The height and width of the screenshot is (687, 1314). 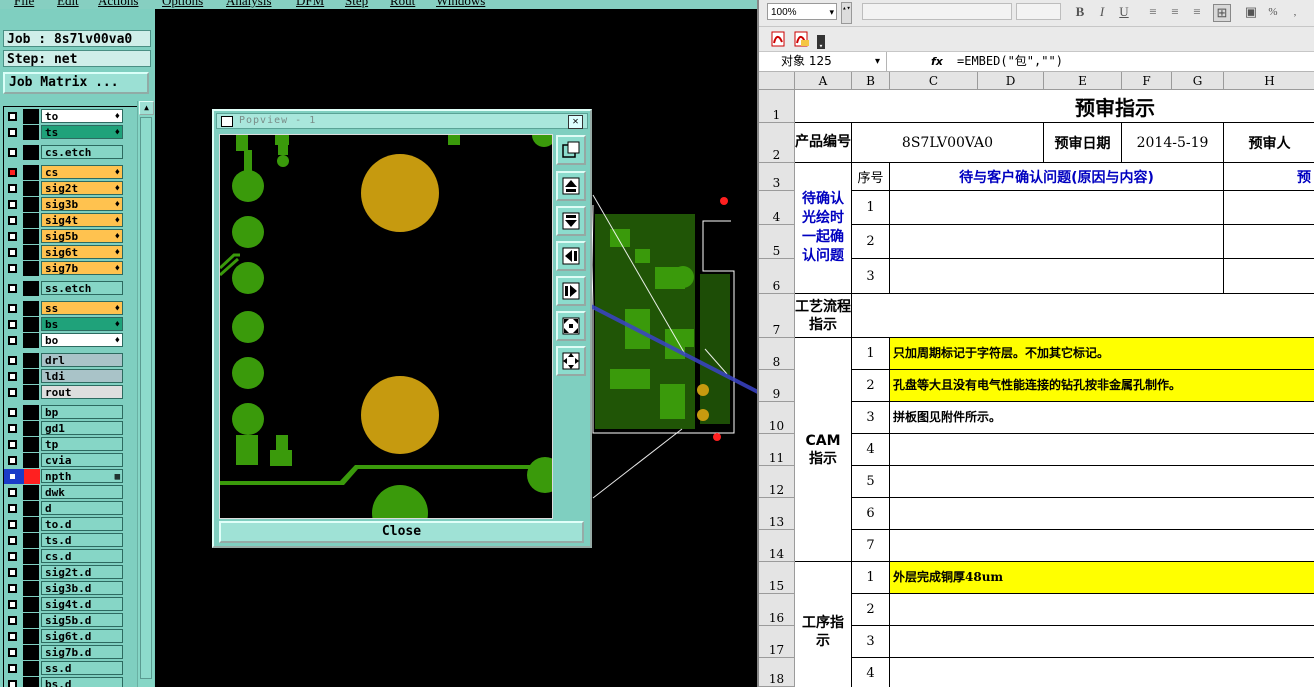 I want to click on layer-row-rout: rout, so click(x=70, y=392).